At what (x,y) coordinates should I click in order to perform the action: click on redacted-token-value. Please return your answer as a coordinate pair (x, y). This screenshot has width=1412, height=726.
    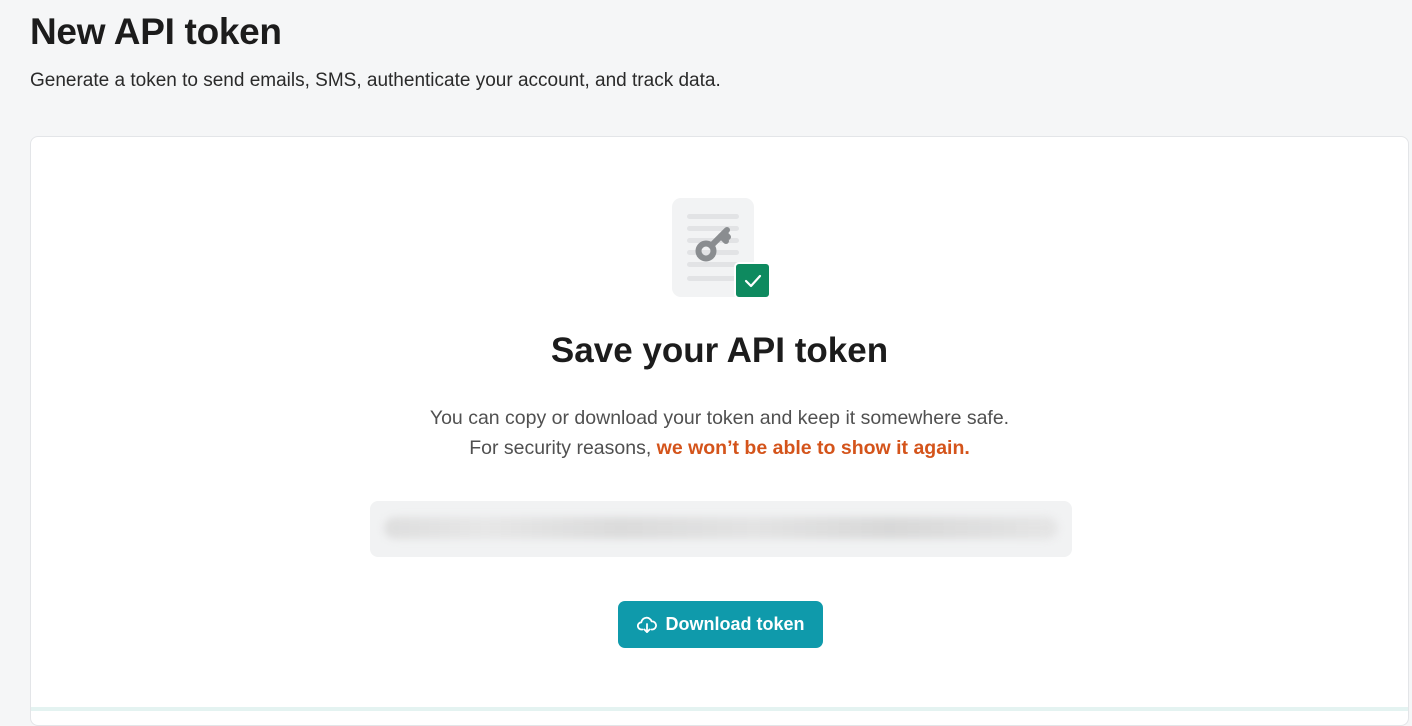
    Looking at the image, I should click on (721, 528).